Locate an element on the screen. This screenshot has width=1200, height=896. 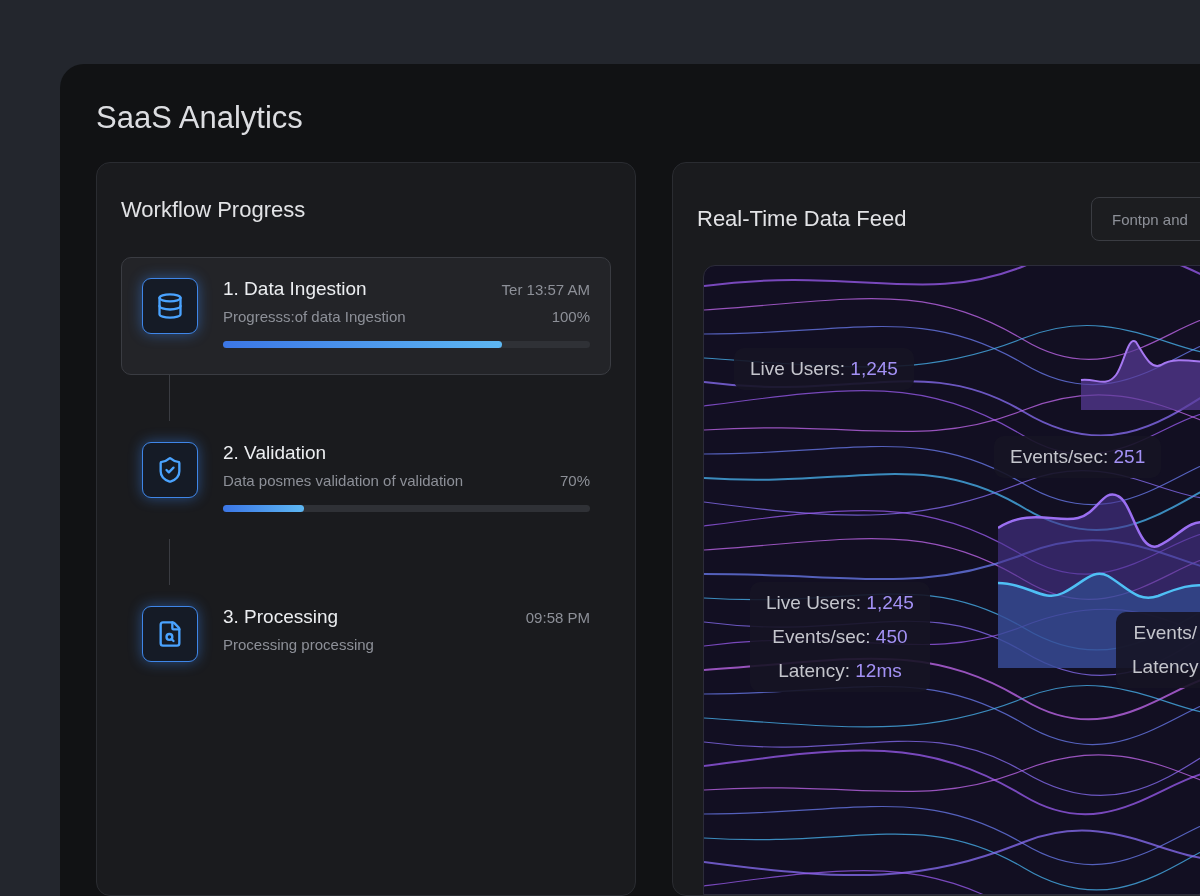
filter-button: Fontpn and is located at coordinates (1145, 219).